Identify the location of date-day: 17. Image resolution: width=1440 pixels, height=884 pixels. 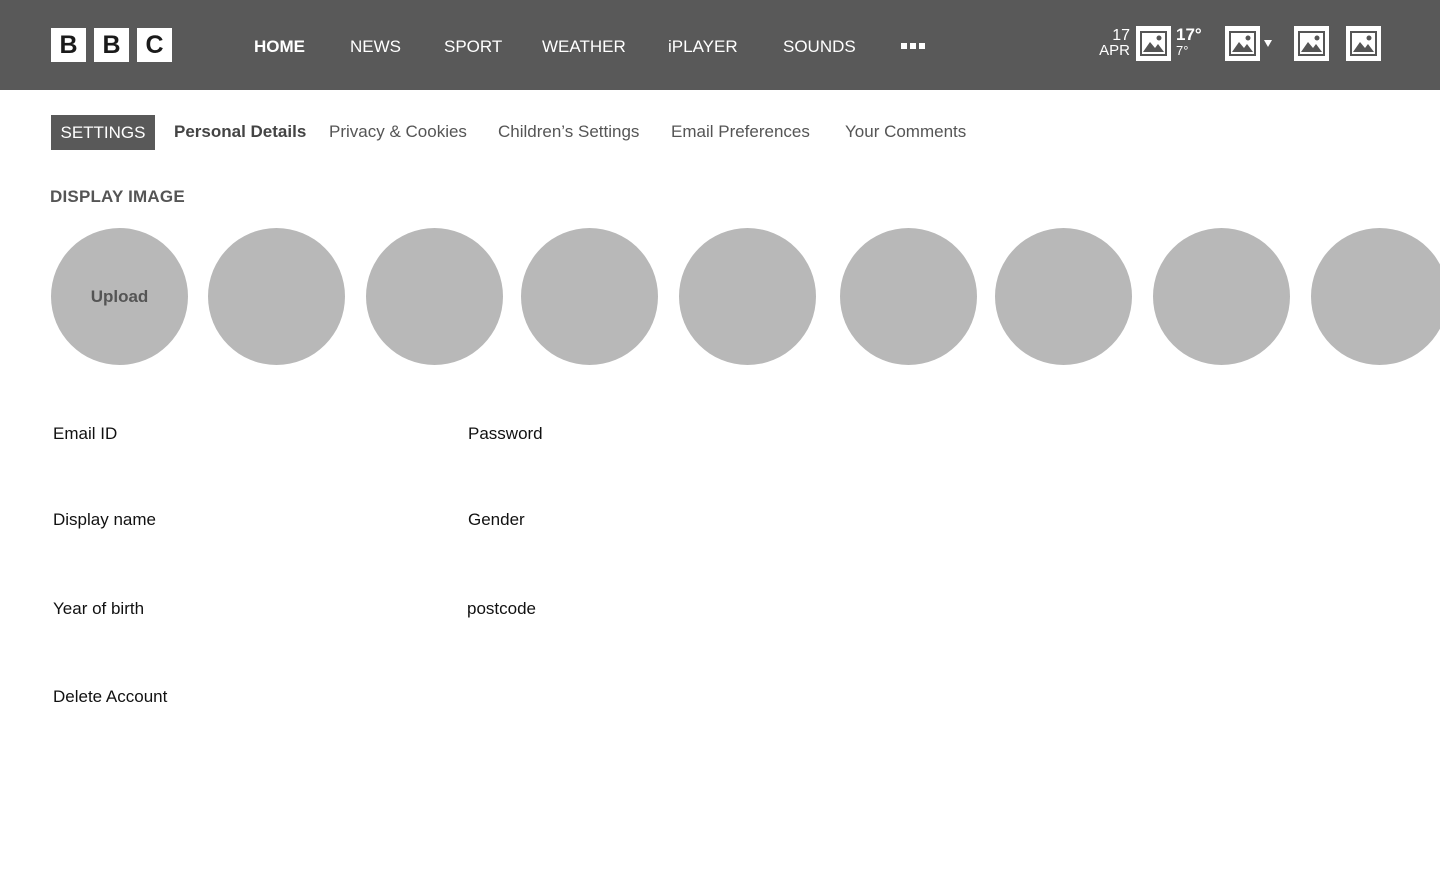
(1121, 35).